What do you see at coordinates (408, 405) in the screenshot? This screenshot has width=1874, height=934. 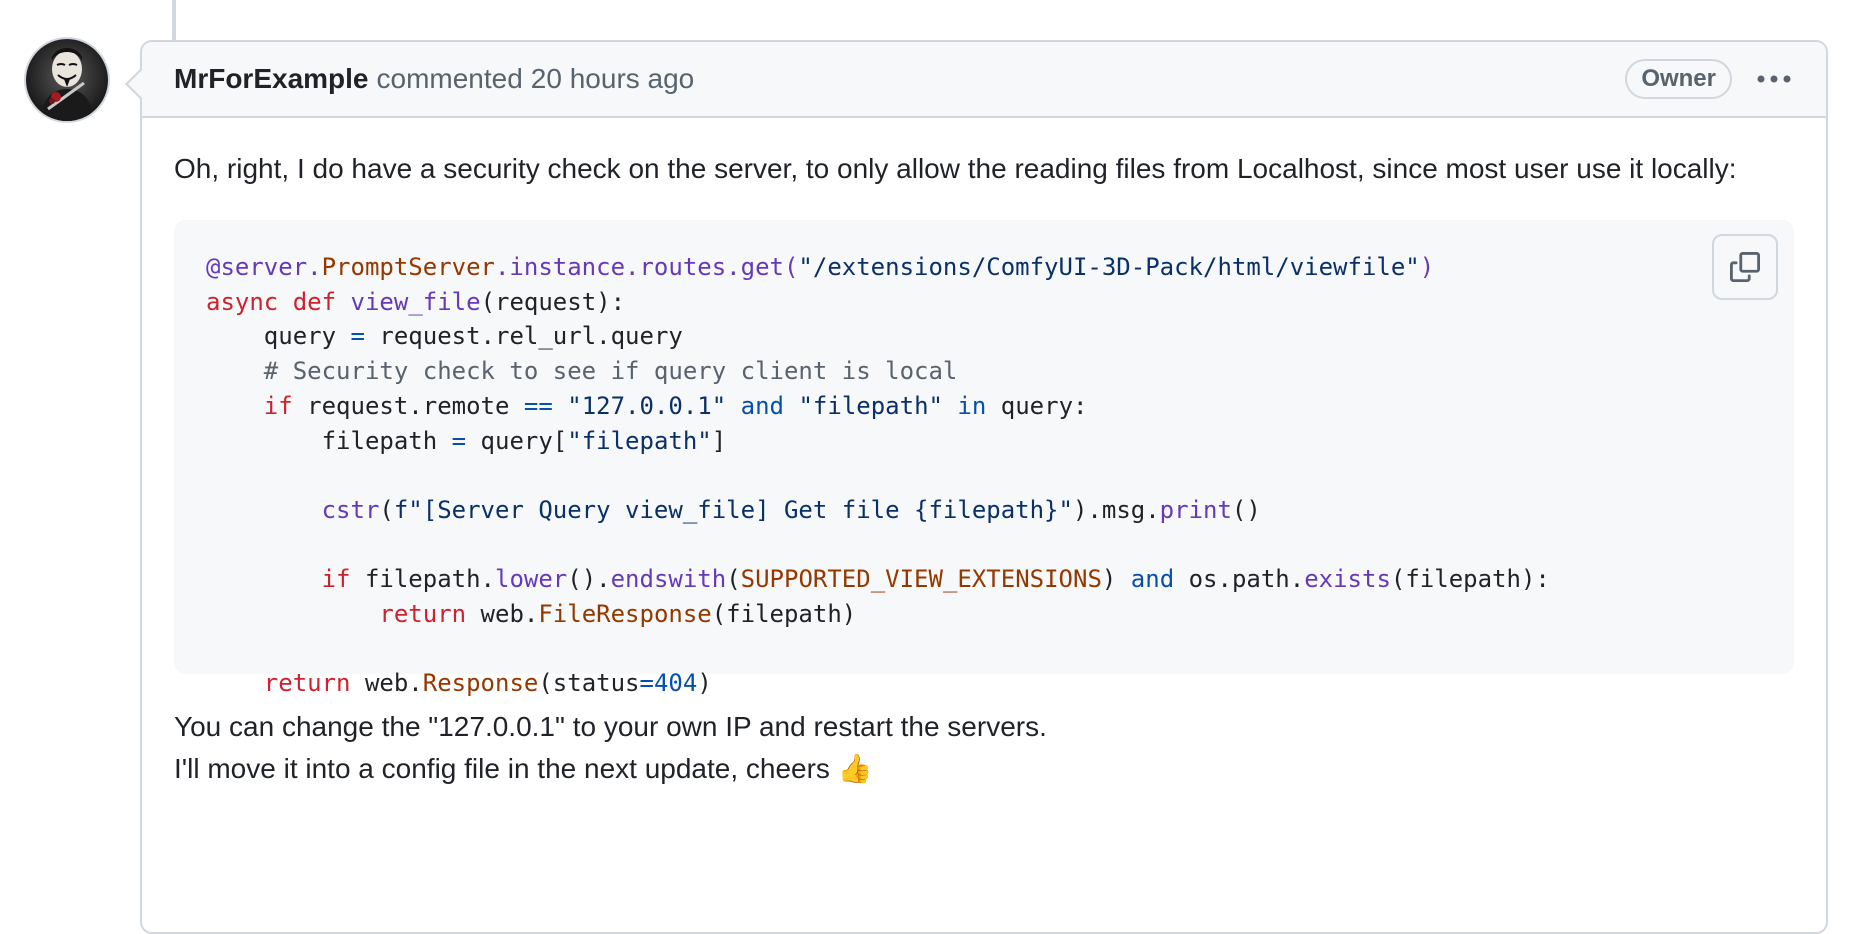 I see `code-token: request.remote` at bounding box center [408, 405].